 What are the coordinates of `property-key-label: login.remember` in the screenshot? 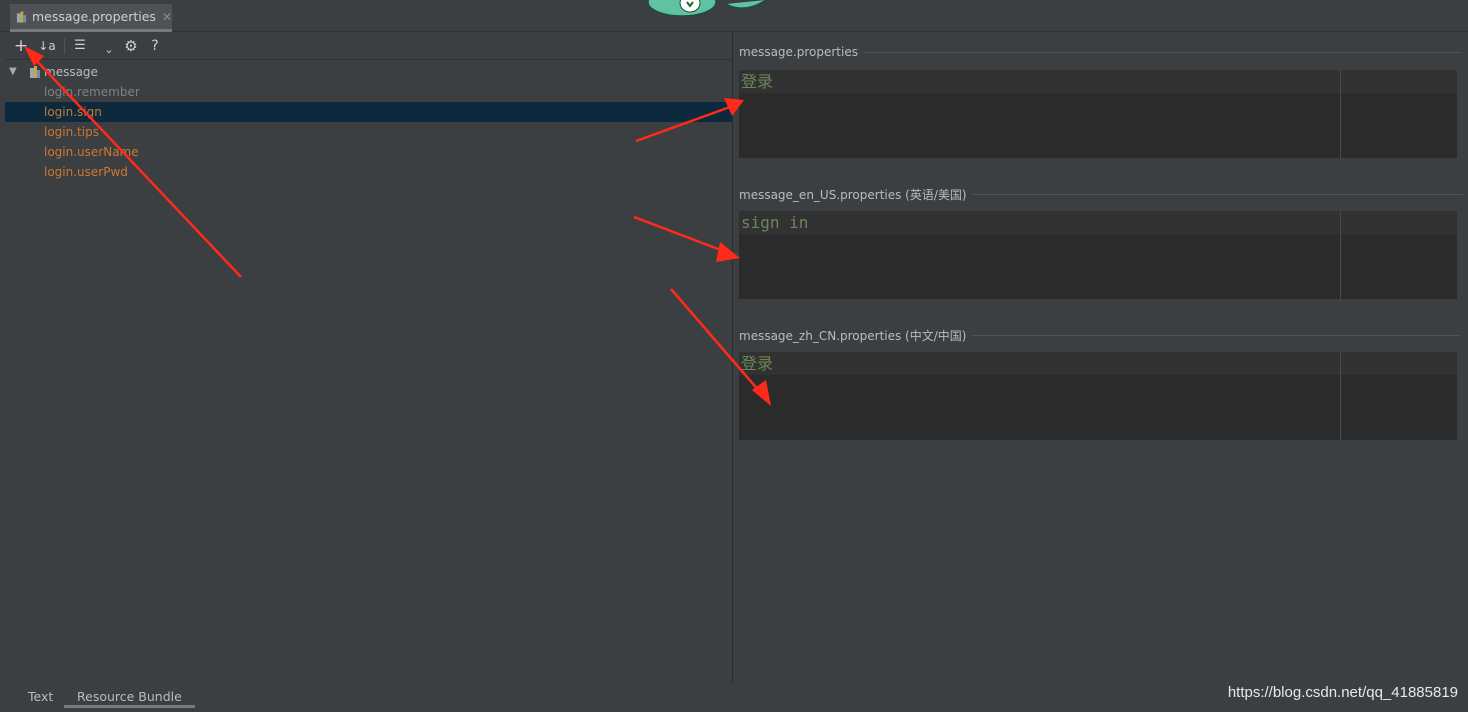 It's located at (92, 92).